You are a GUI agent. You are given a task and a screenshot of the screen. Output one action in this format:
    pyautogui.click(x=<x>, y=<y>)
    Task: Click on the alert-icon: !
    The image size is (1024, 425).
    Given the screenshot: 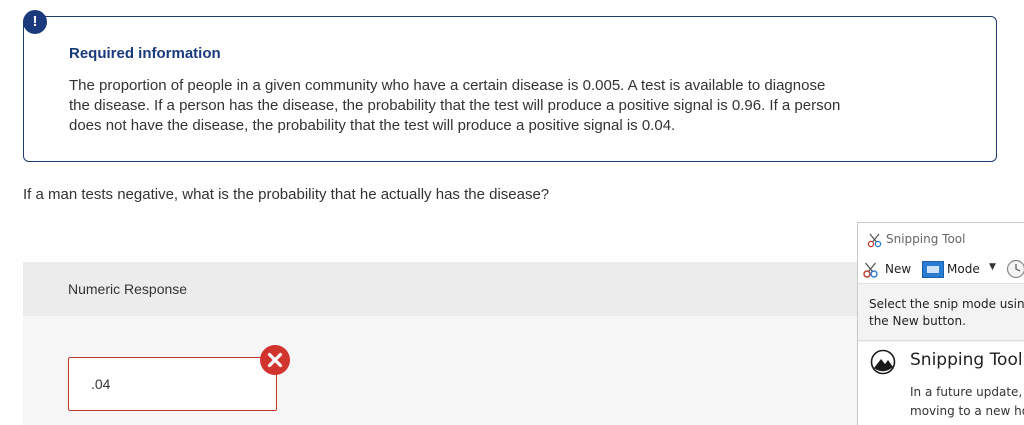 What is the action you would take?
    pyautogui.click(x=35, y=22)
    